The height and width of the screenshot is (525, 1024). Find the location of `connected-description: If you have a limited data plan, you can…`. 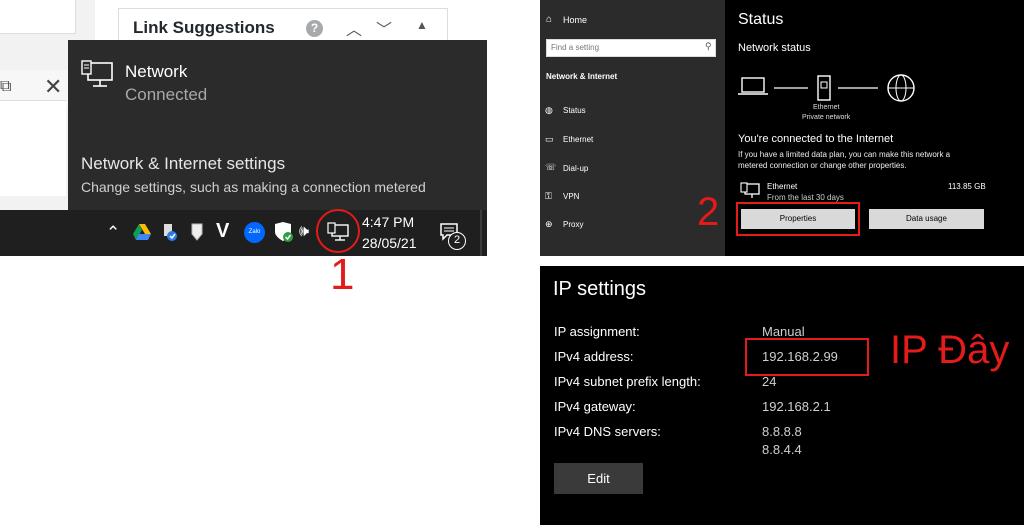

connected-description: If you have a limited data plan, you can… is located at coordinates (844, 160).